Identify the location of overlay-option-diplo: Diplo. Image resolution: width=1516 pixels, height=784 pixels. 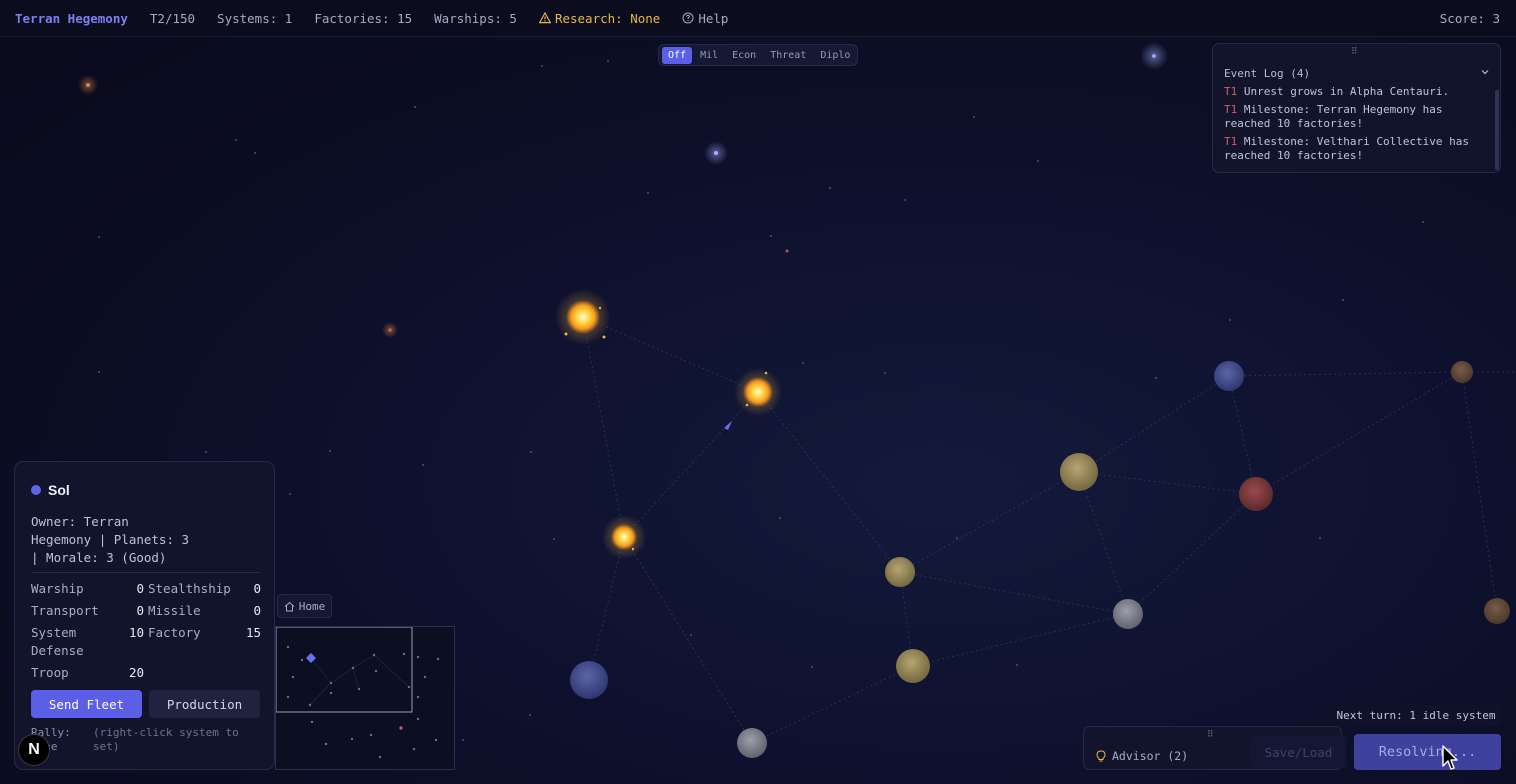
(835, 55).